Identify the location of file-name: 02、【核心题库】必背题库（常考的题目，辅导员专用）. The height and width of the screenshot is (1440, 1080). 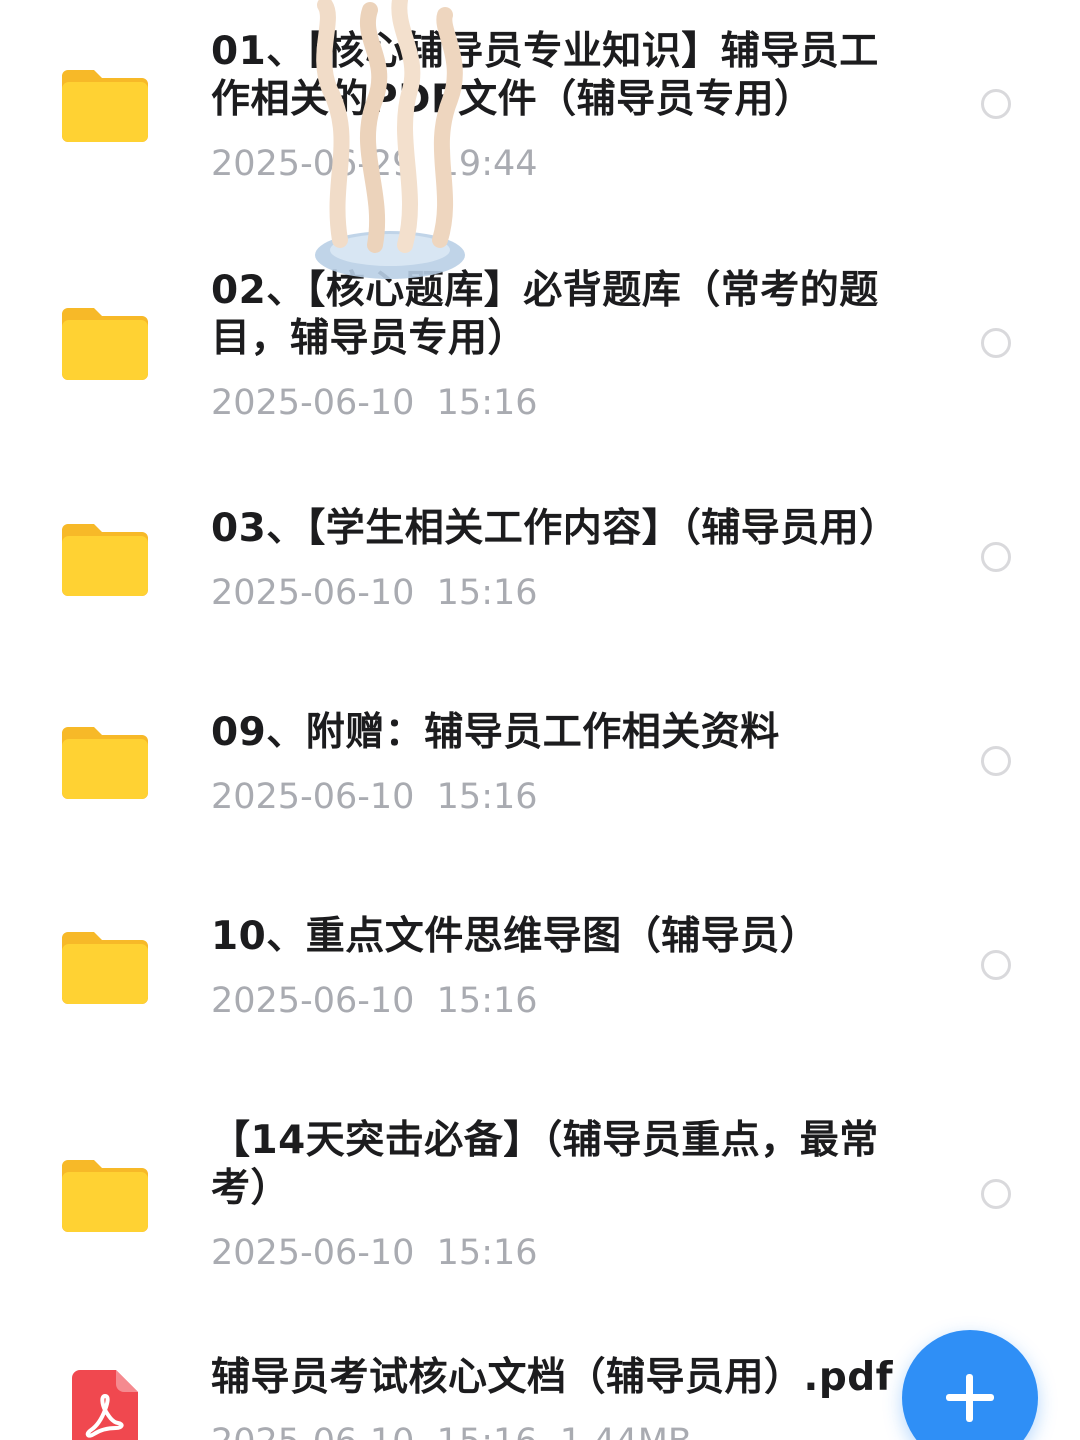
(545, 314).